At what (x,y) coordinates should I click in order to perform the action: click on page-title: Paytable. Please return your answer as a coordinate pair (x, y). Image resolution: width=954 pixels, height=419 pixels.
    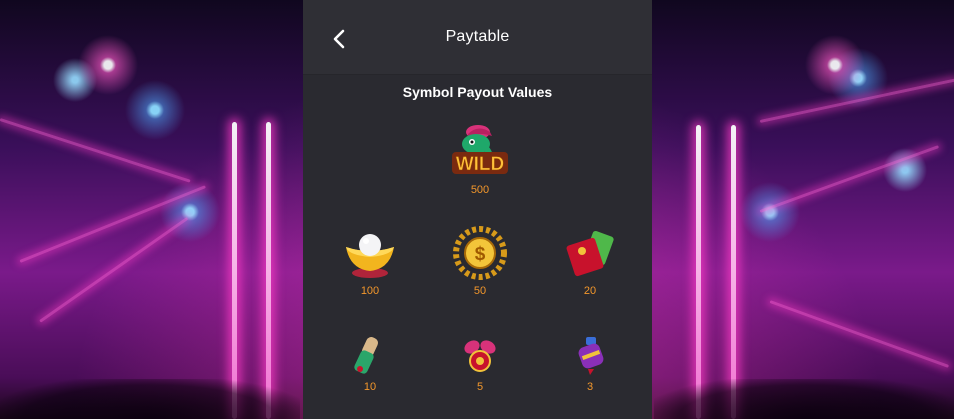
    Looking at the image, I should click on (477, 36).